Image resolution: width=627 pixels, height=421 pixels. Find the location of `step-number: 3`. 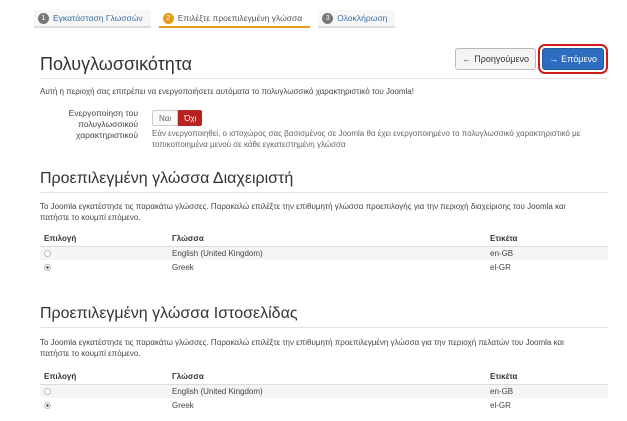

step-number: 3 is located at coordinates (328, 18).